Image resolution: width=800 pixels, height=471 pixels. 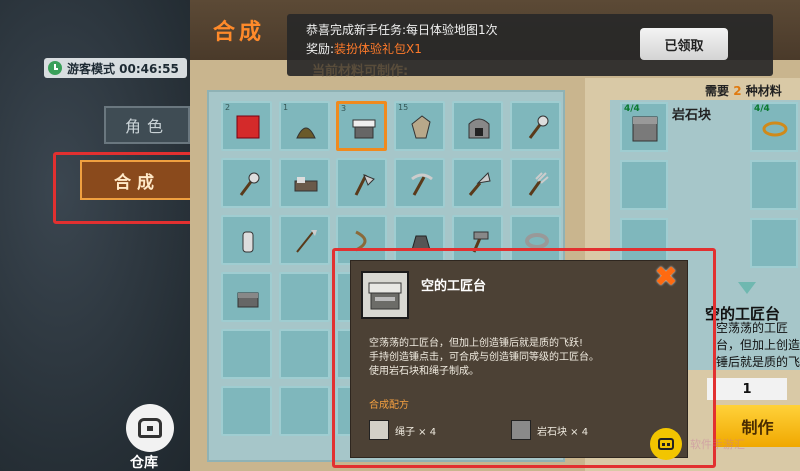 I want to click on slot-count: 3, so click(x=344, y=108).